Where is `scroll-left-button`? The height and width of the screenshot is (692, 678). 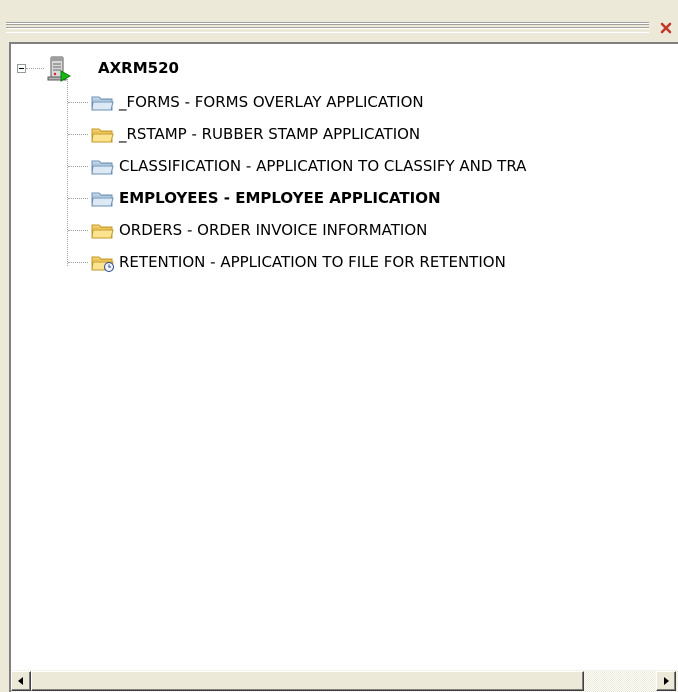
scroll-left-button is located at coordinates (21, 681).